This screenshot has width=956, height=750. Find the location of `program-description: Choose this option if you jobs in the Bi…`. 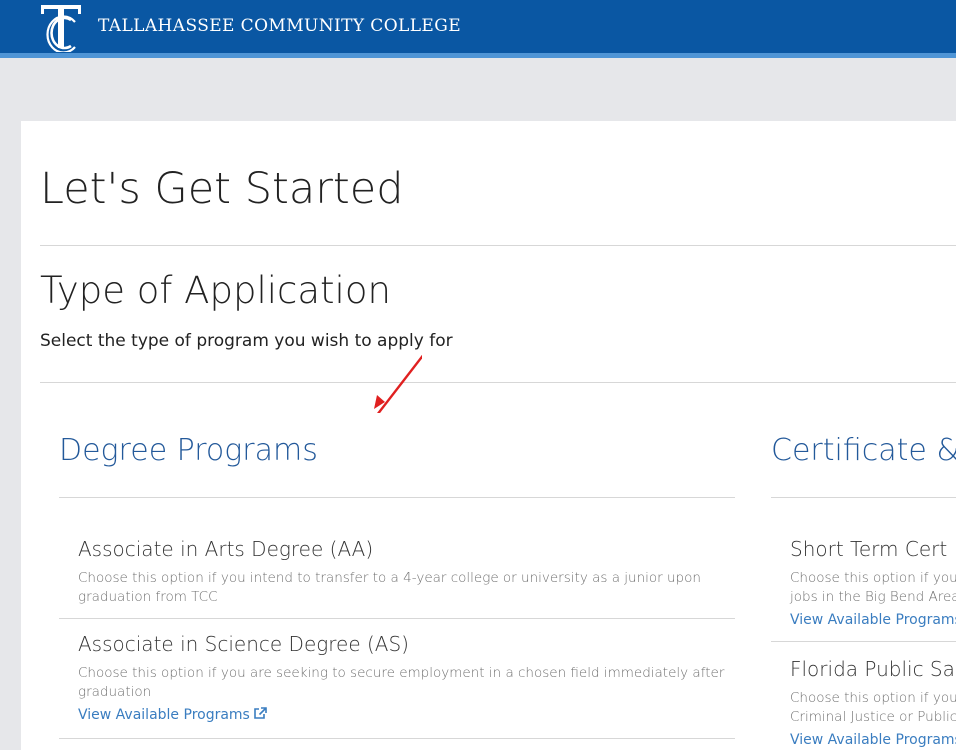

program-description: Choose this option if you jobs in the Bi… is located at coordinates (873, 587).